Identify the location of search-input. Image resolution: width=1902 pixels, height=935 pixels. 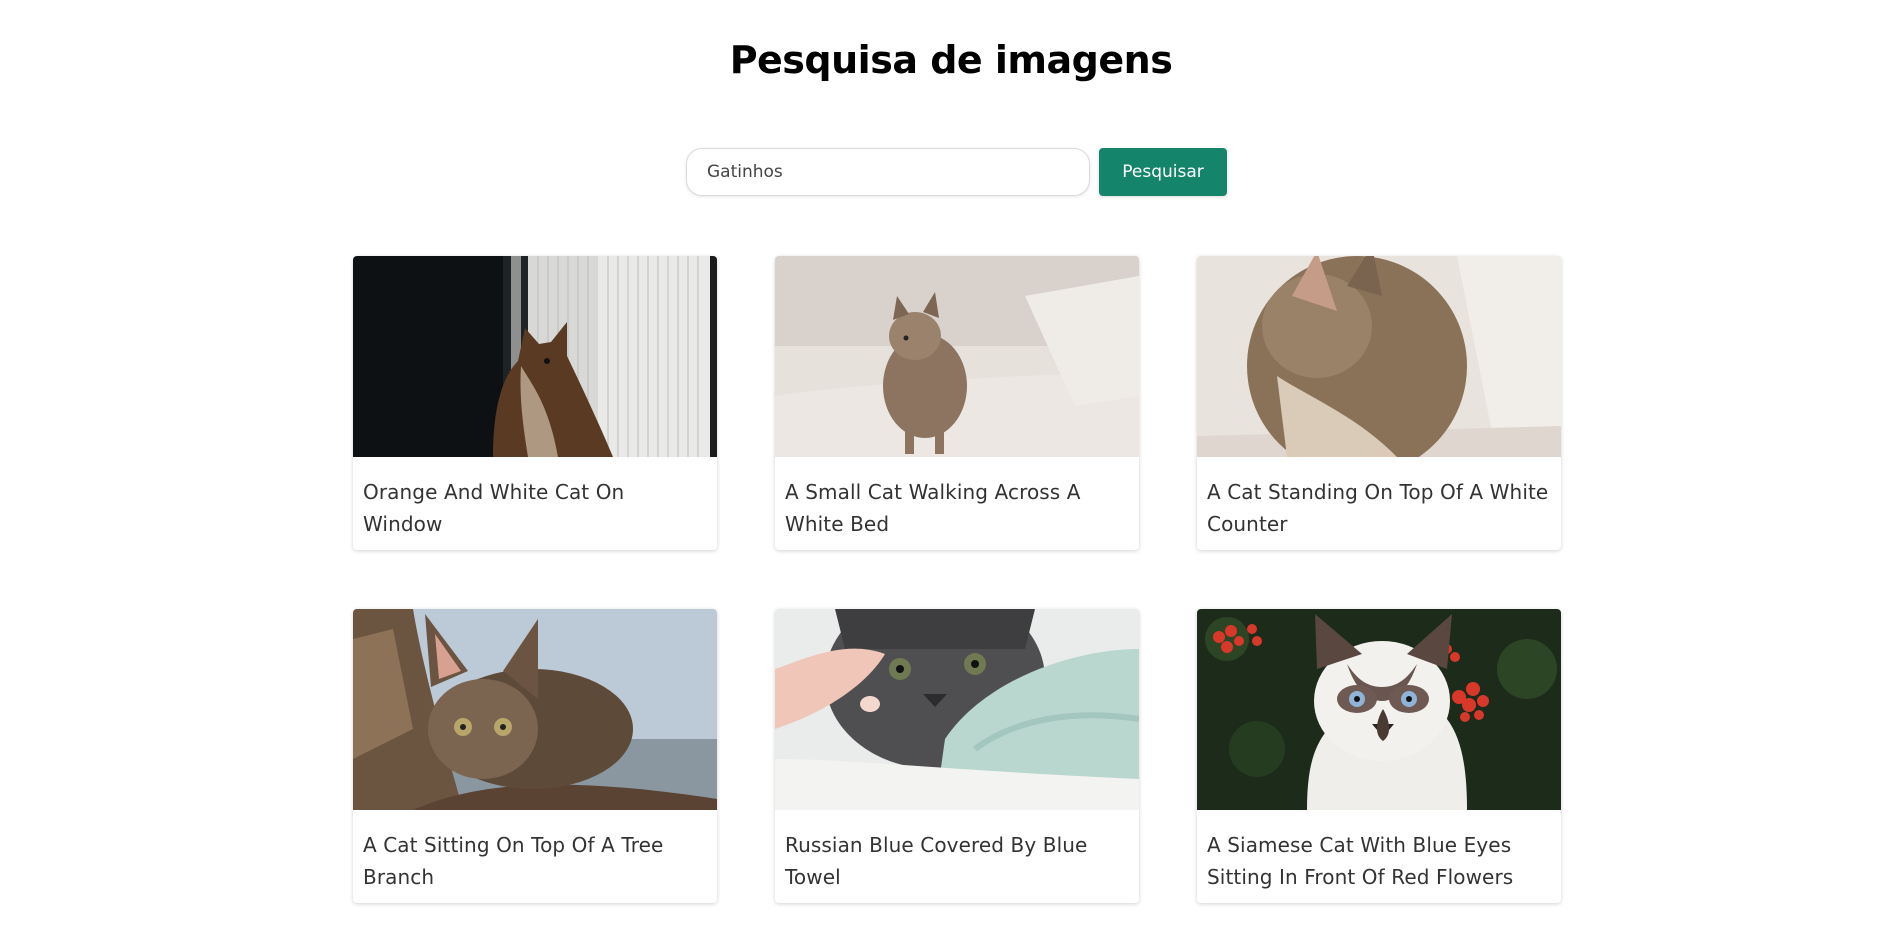
(888, 172).